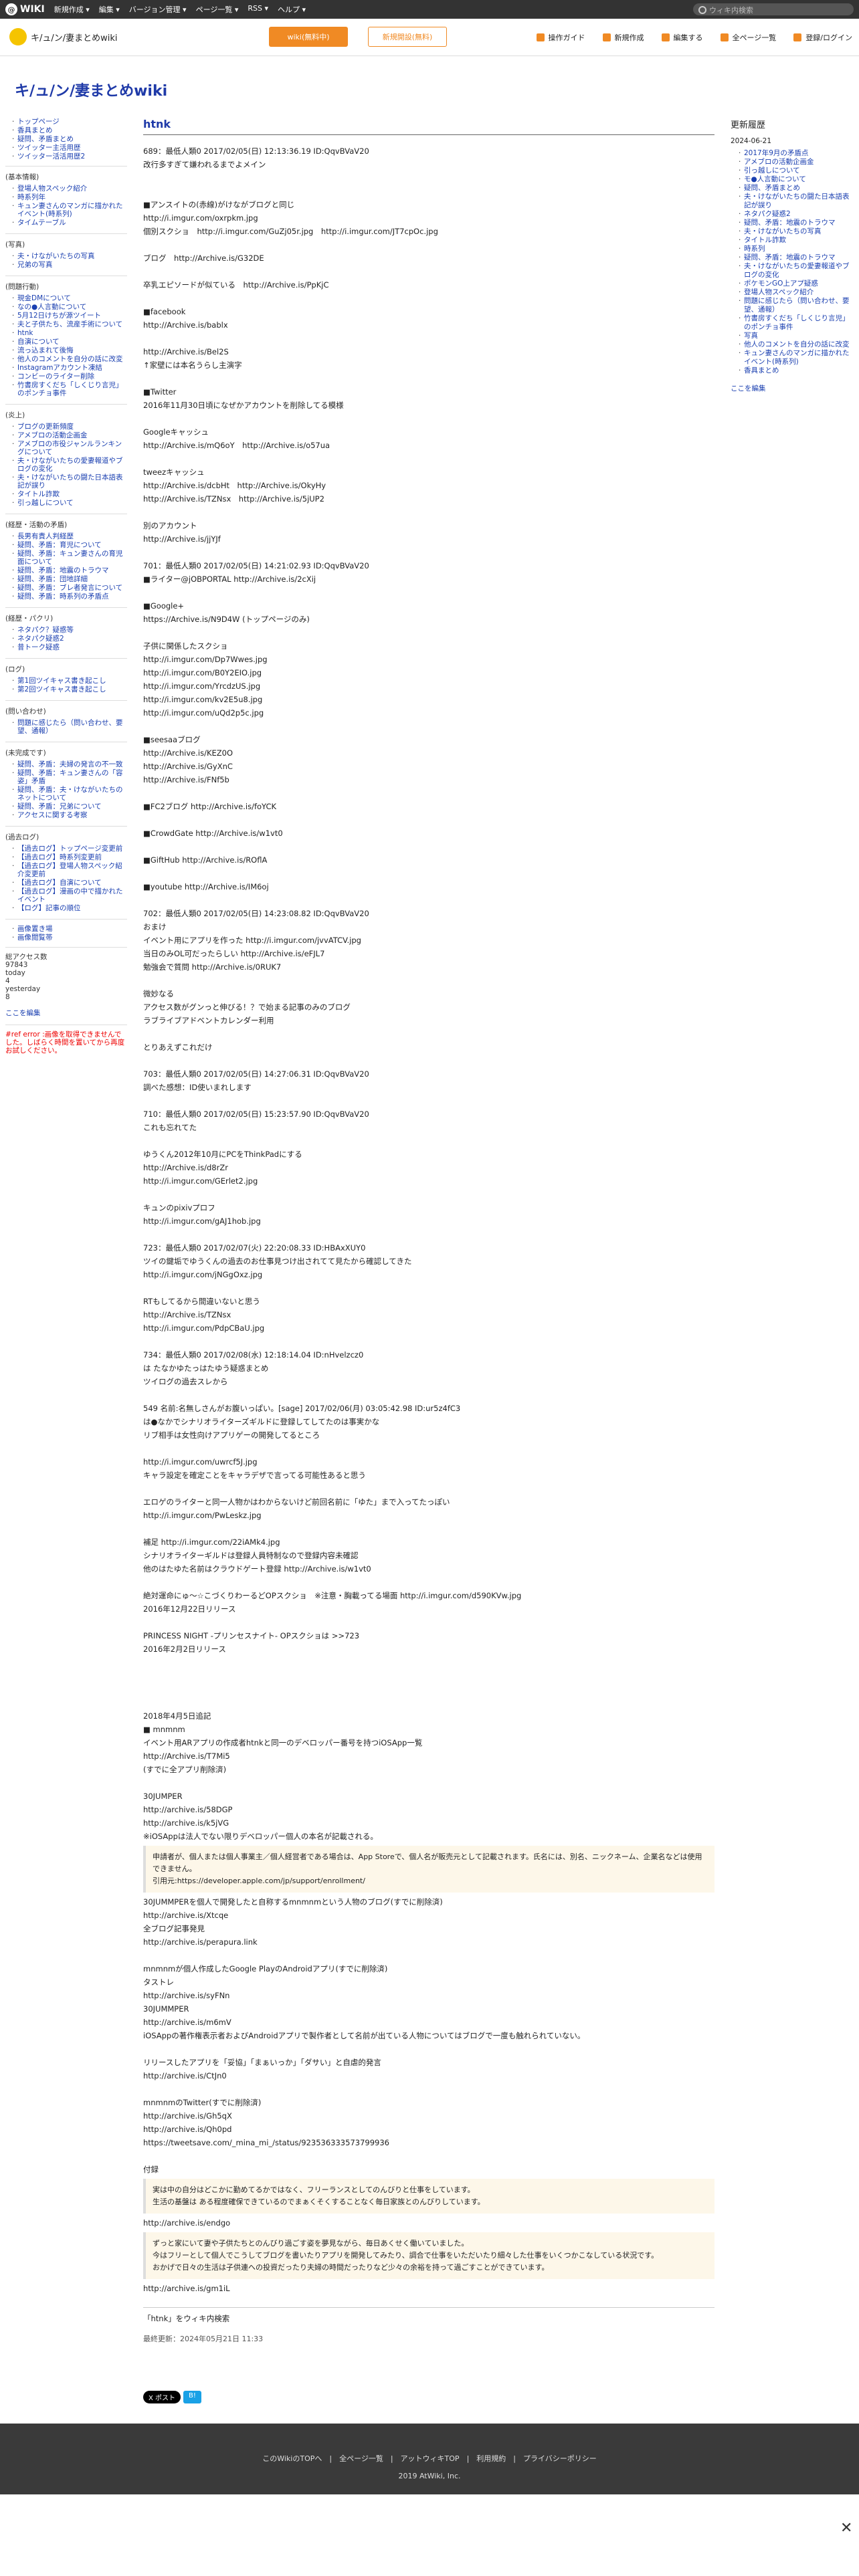 The width and height of the screenshot is (859, 2576). Describe the element at coordinates (69, 316) in the screenshot. I see `sidebar-link: 5月12日けちが源ツイート` at that location.